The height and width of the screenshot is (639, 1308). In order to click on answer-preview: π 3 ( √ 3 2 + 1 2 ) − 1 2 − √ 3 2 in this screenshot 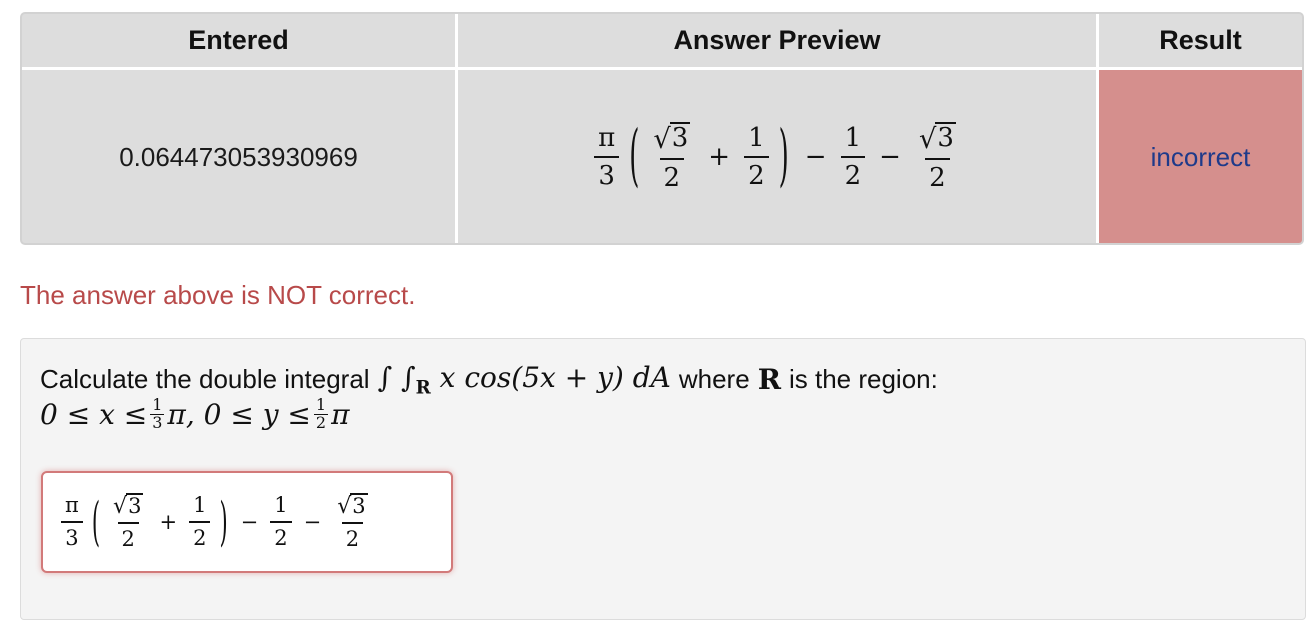, I will do `click(778, 156)`.